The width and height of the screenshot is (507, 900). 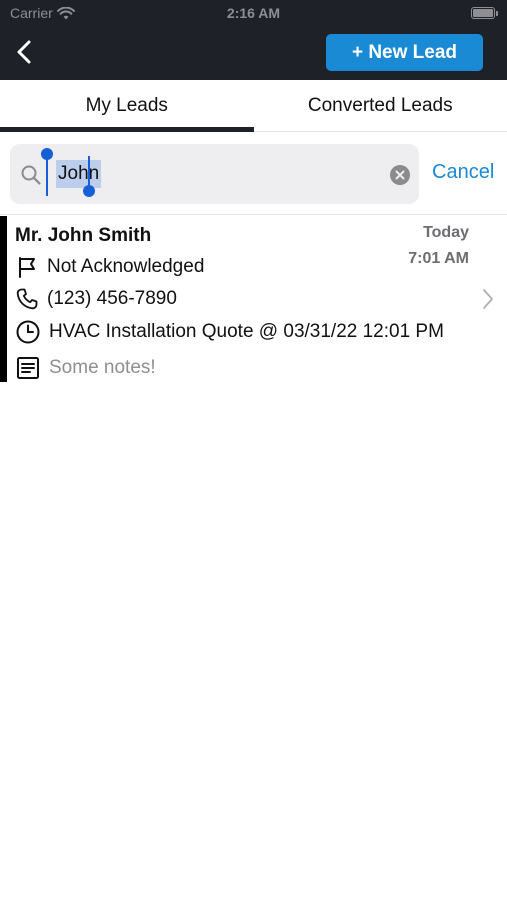 What do you see at coordinates (404, 52) in the screenshot?
I see `new-lead-button: + New Lead` at bounding box center [404, 52].